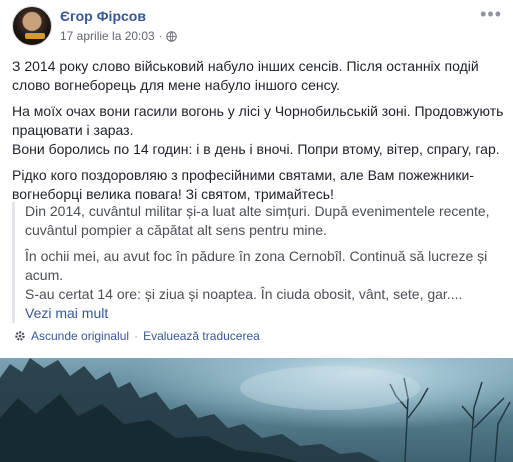 This screenshot has width=513, height=462. I want to click on gear-icon, so click(20, 336).